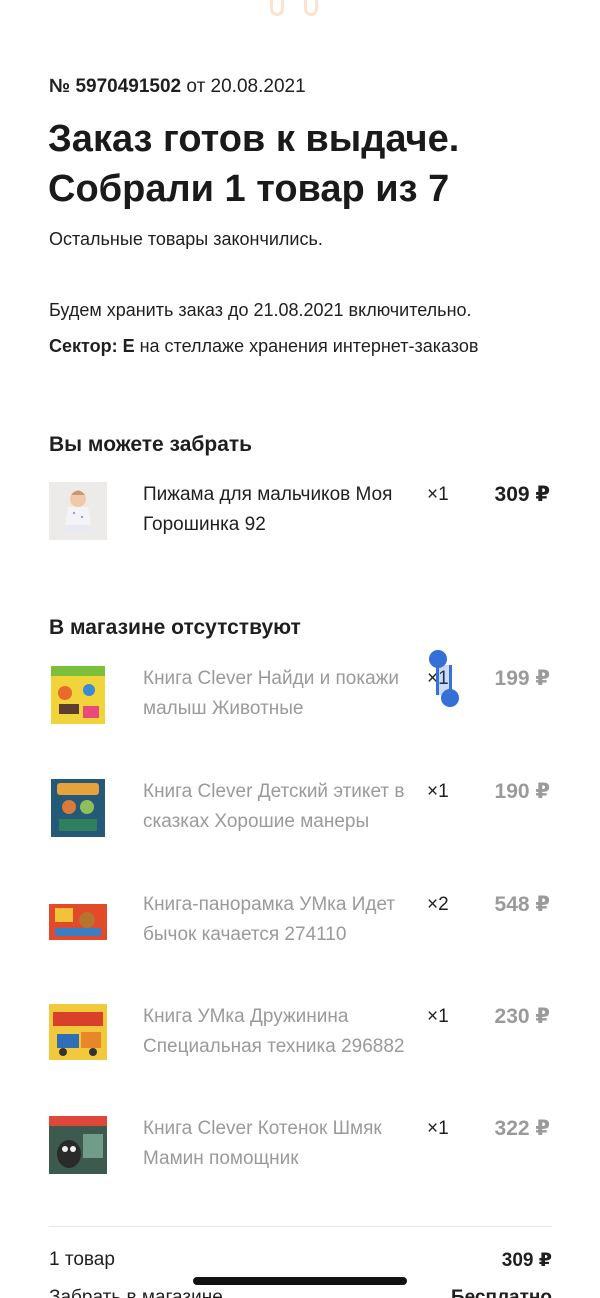 This screenshot has width=600, height=1298. I want to click on item-price: 199 ₽, so click(522, 678).